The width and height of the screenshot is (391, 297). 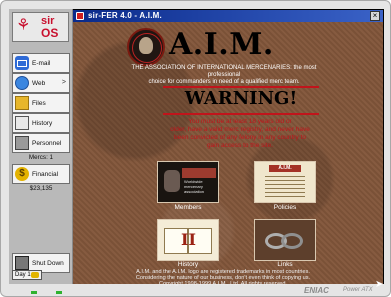 I want to click on sidebar-item-label: Files, so click(x=39, y=103).